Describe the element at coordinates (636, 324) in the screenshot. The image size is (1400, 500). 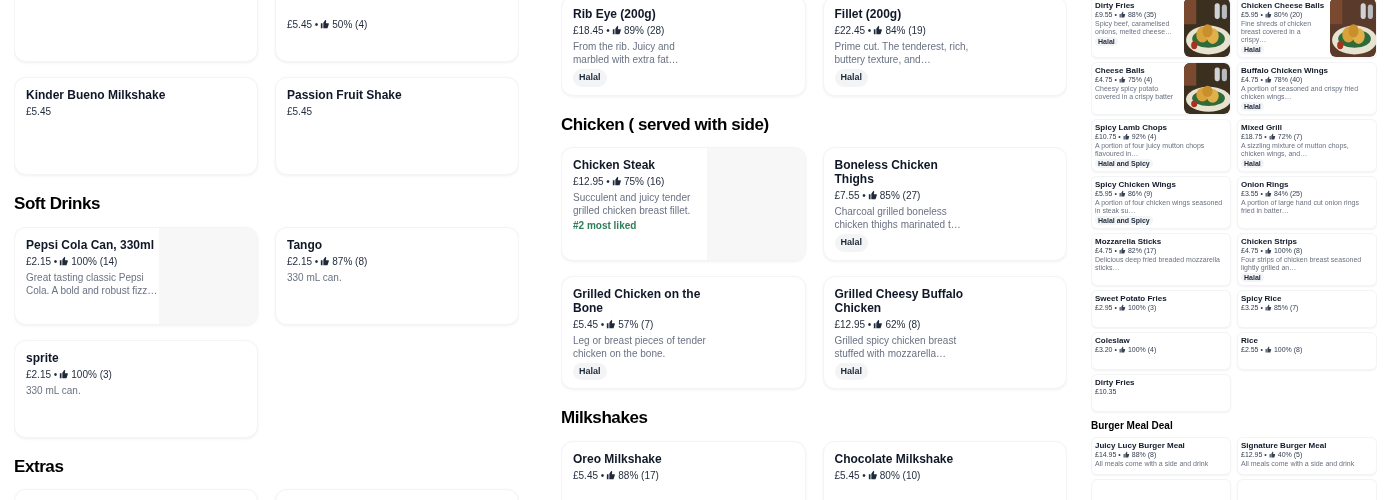
I see `item-rating: 57% (7)` at that location.